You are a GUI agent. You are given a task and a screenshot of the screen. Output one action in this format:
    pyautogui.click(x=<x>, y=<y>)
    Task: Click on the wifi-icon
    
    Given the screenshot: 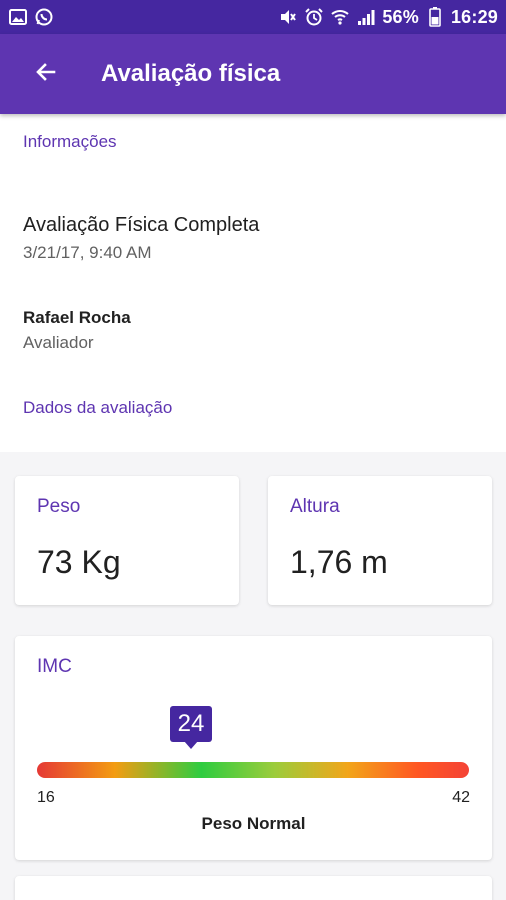 What is the action you would take?
    pyautogui.click(x=340, y=17)
    